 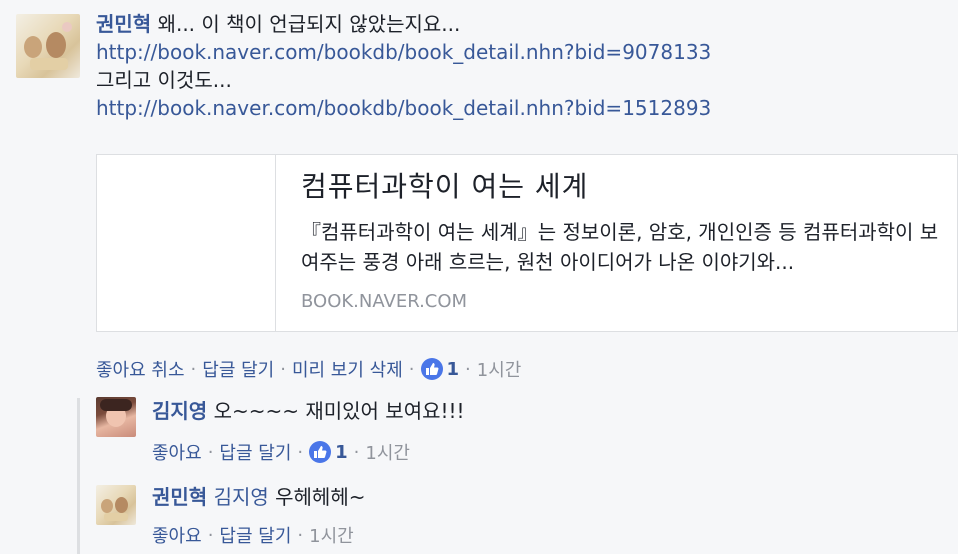 I want to click on remove-preview-button: 미리 보기 삭제, so click(x=347, y=369).